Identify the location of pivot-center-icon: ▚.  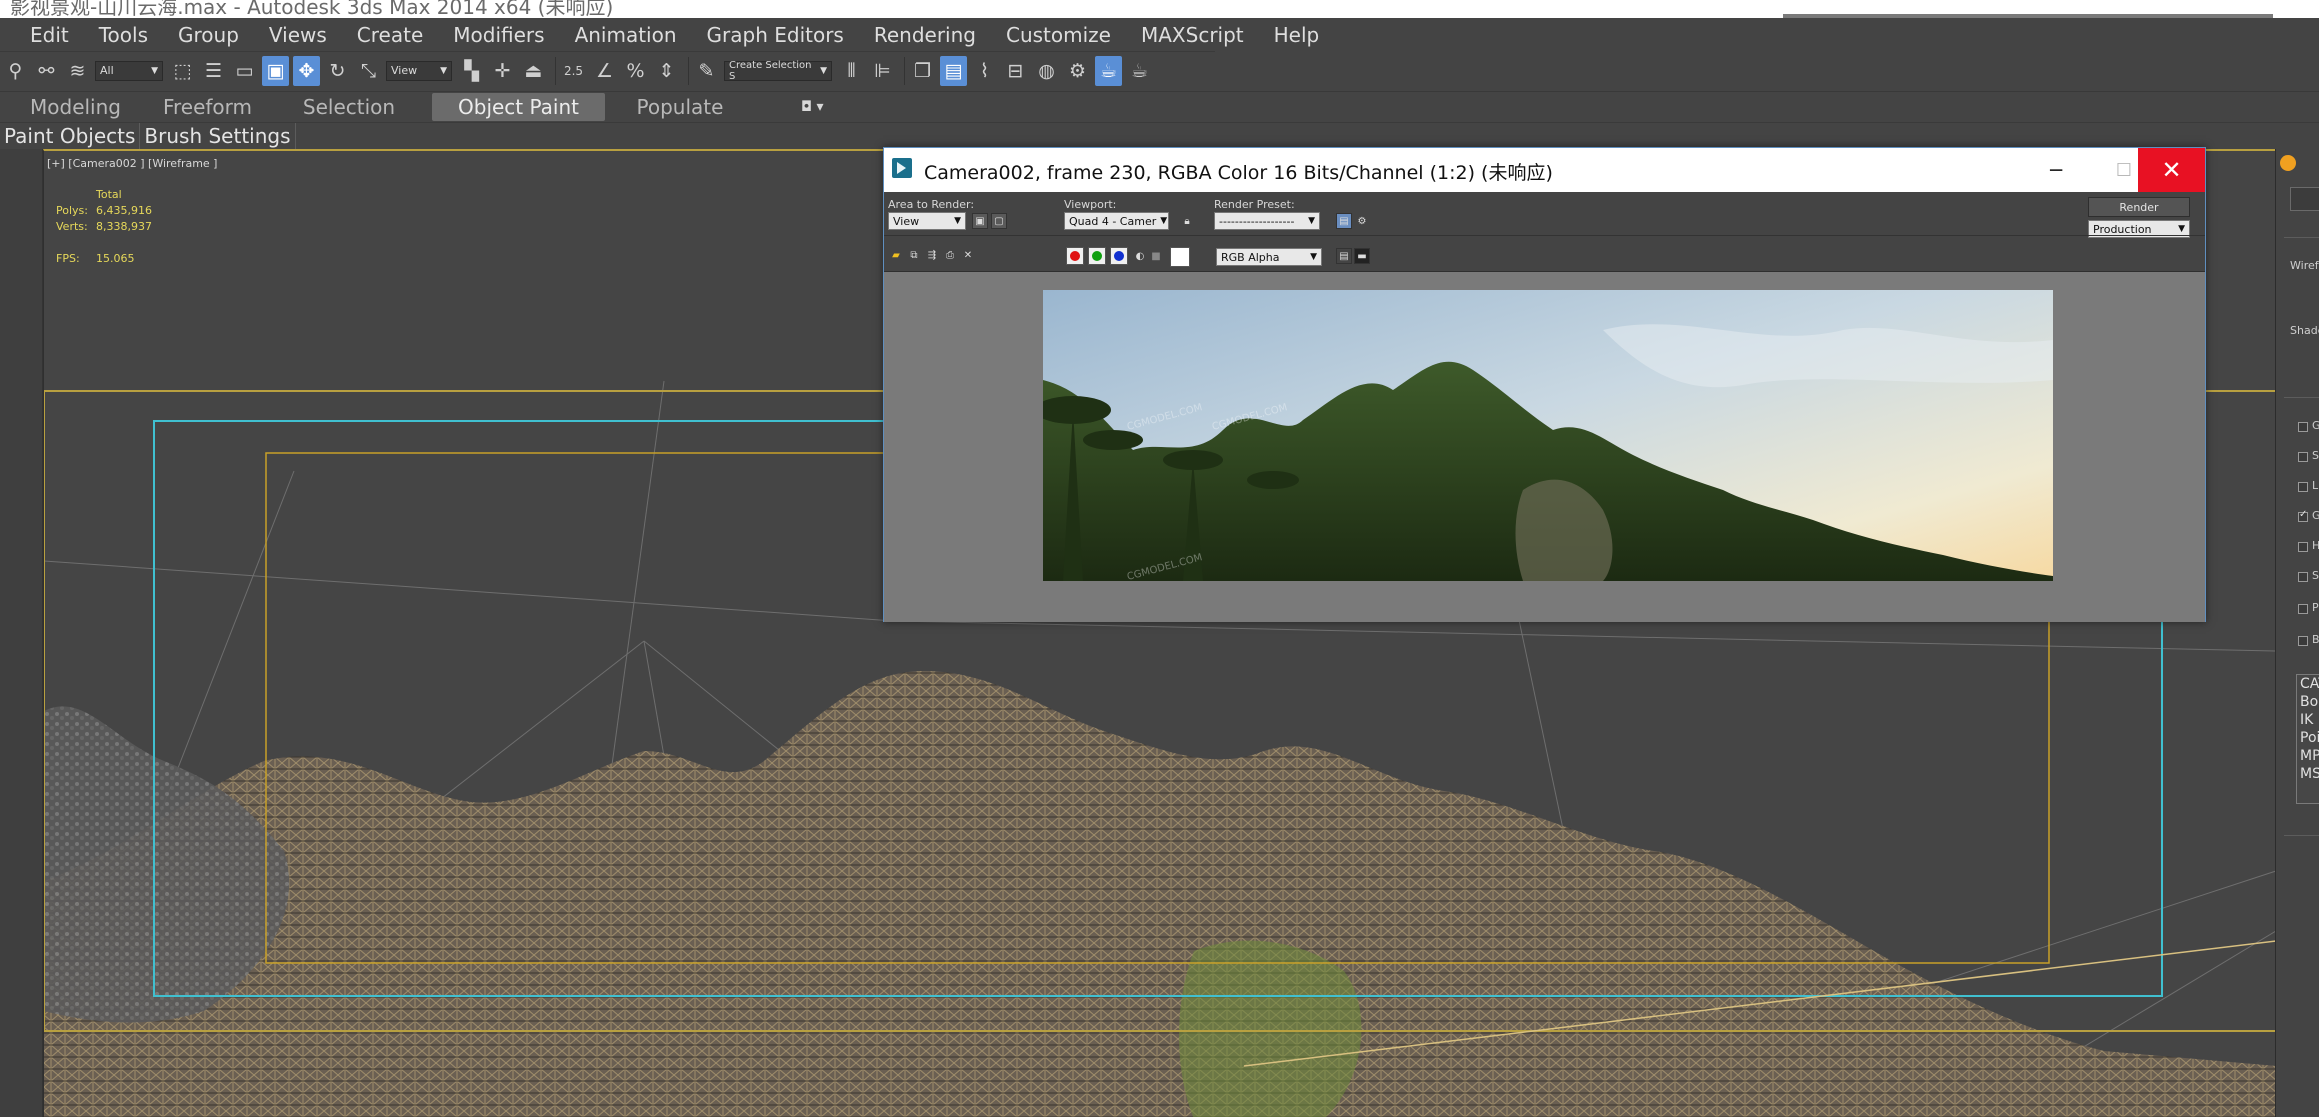
(471, 71).